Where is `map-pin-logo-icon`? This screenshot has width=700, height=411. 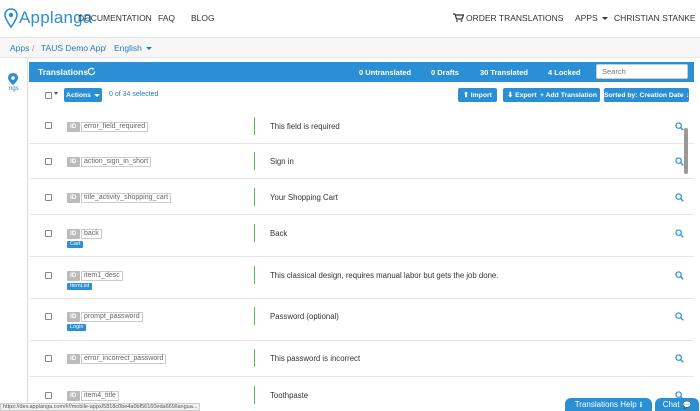
map-pin-logo-icon is located at coordinates (11, 18).